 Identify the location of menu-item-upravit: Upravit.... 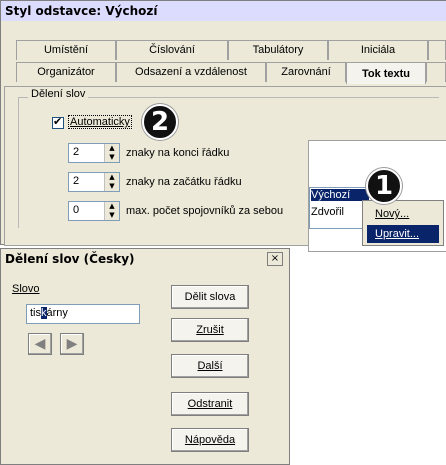
(403, 234).